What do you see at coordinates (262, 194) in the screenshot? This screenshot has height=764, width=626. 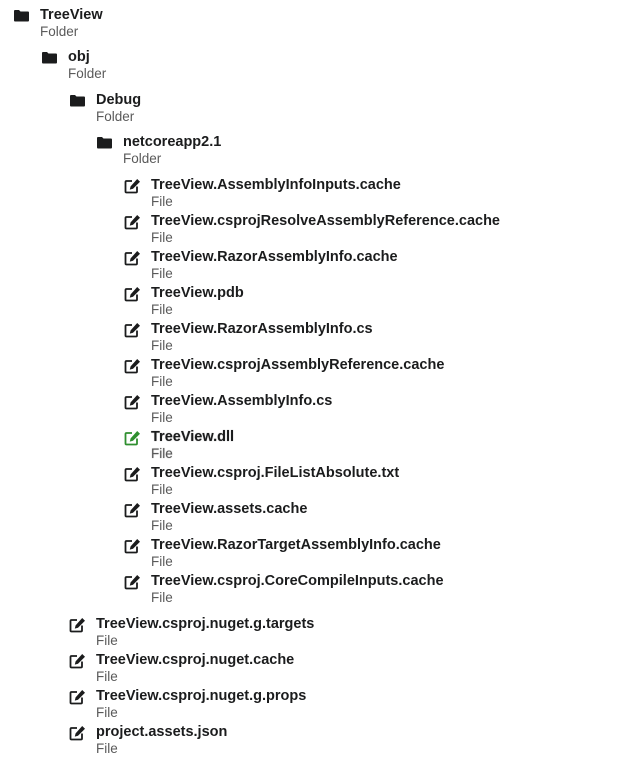 I see `tree-node-file: TreeView.AssemblyInfoInputs.cache File` at bounding box center [262, 194].